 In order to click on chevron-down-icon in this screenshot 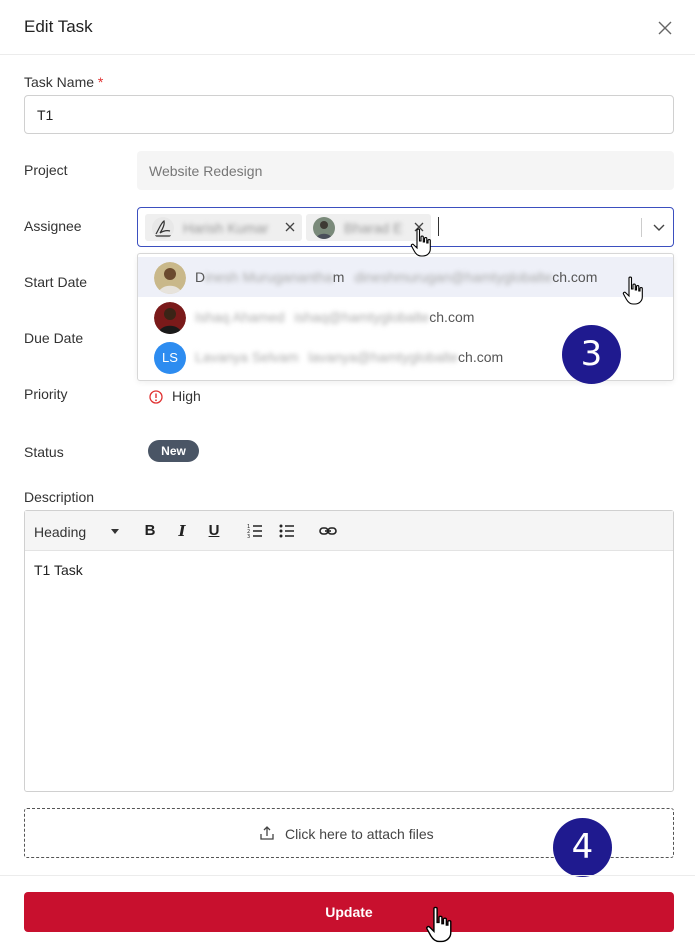, I will do `click(659, 227)`.